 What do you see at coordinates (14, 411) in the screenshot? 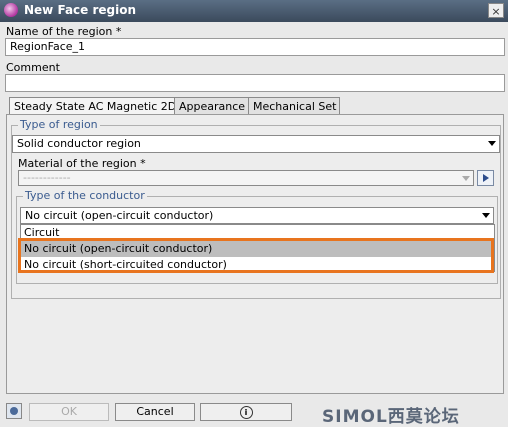
I see `help-icon` at bounding box center [14, 411].